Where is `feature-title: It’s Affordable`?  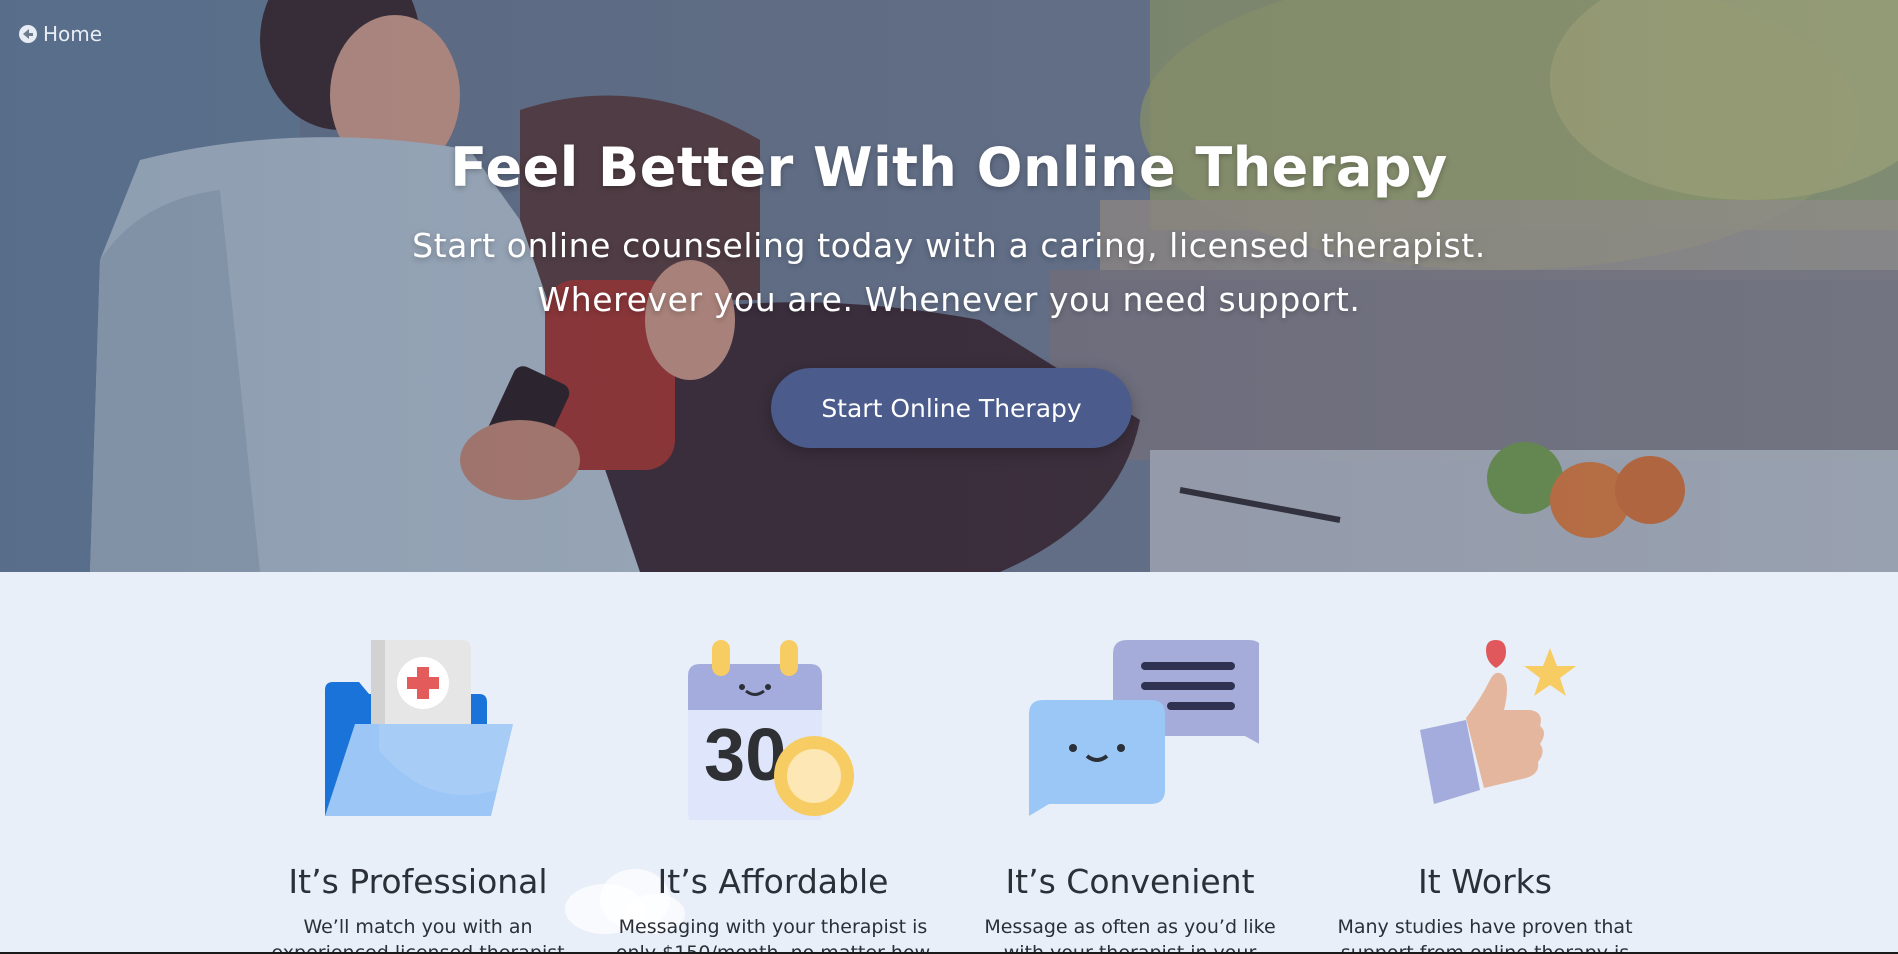
feature-title: It’s Affordable is located at coordinates (773, 881).